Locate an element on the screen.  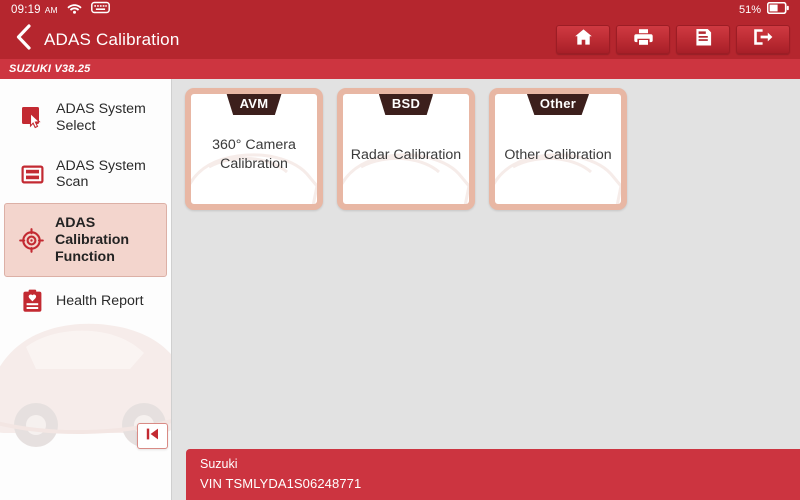
page-title: ADAS Calibration is located at coordinates (112, 39).